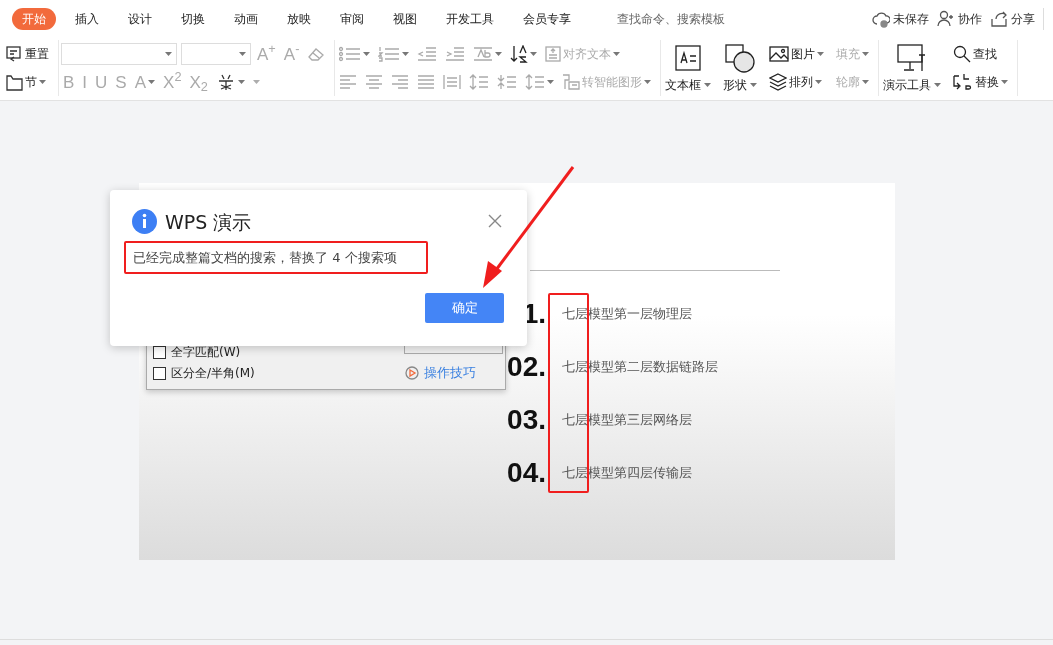 The image size is (1053, 645). Describe the element at coordinates (26, 82) in the screenshot. I see `toolbar-button: 节` at that location.